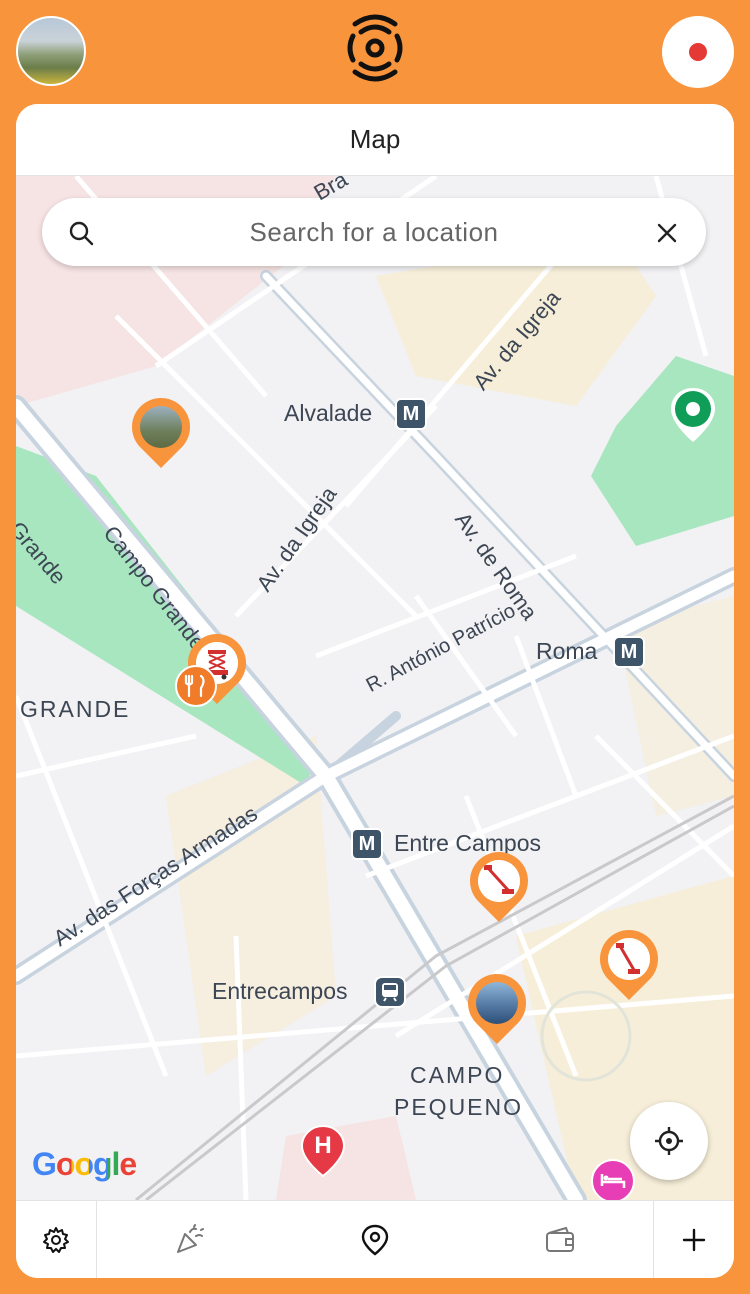 The width and height of the screenshot is (750, 1294). I want to click on page-title: Map, so click(375, 139).